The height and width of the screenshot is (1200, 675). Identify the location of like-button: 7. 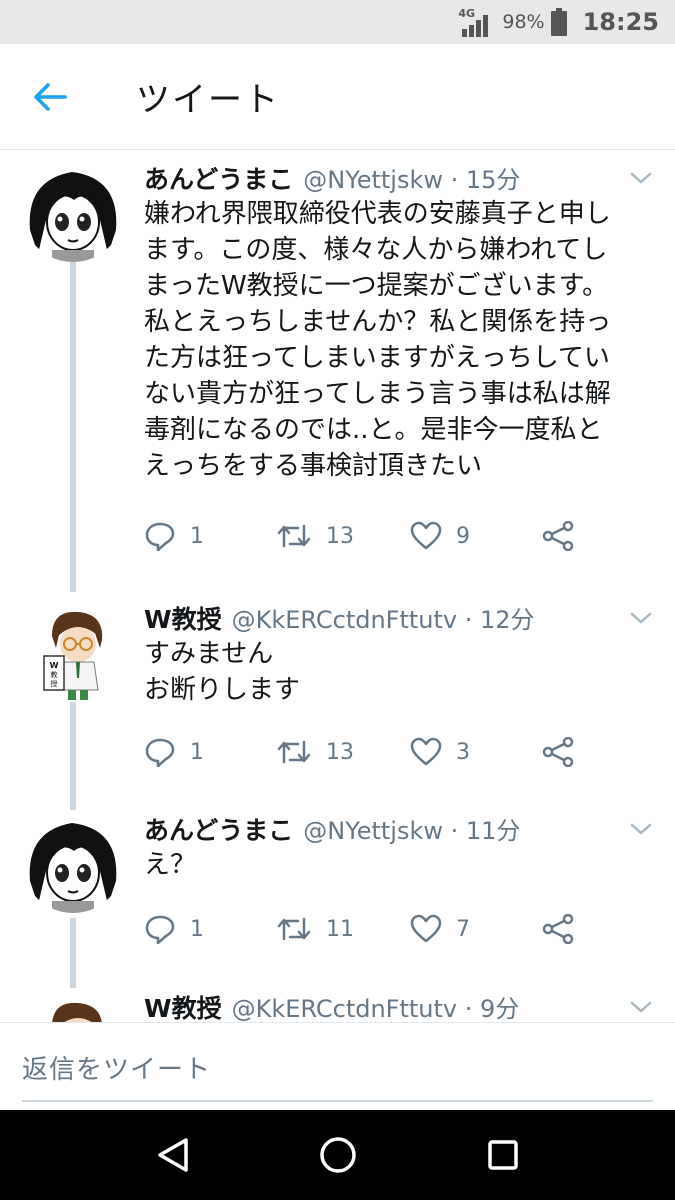
(440, 929).